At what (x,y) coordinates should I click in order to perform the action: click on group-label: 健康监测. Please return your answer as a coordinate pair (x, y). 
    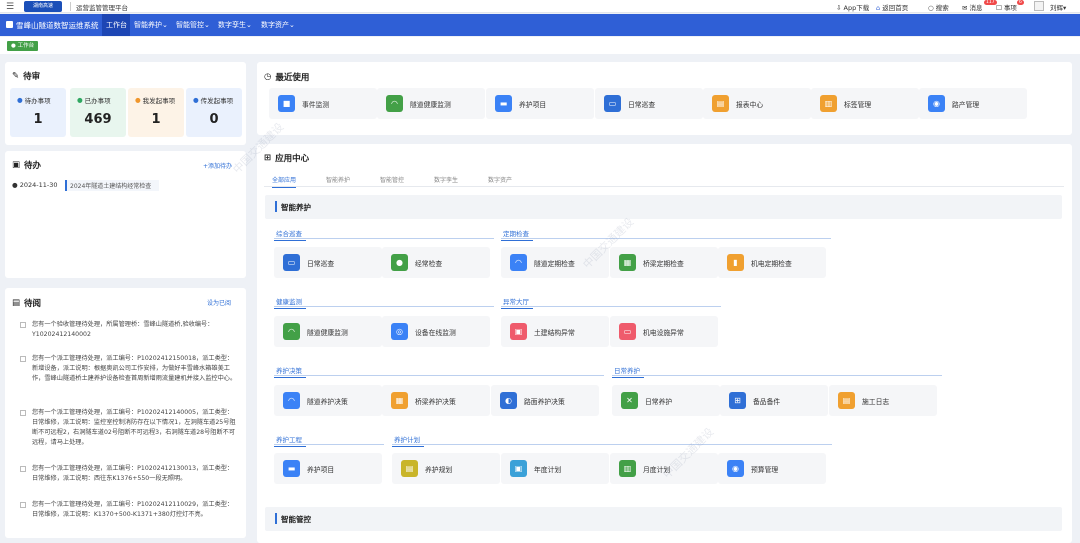
    Looking at the image, I should click on (290, 302).